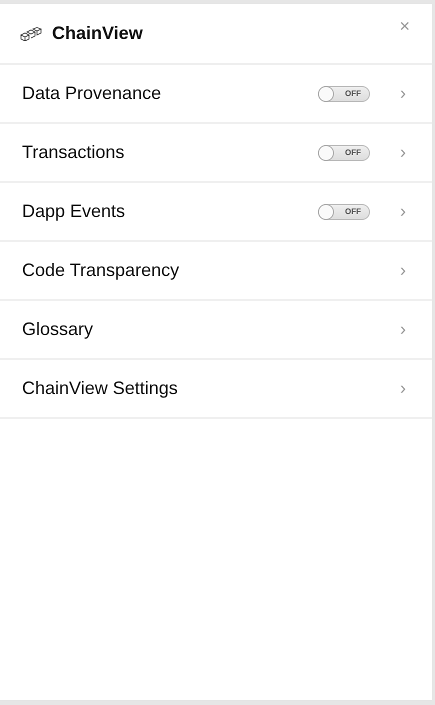 This screenshot has height=705, width=435. I want to click on menu-item-label: Dapp Events, so click(74, 211).